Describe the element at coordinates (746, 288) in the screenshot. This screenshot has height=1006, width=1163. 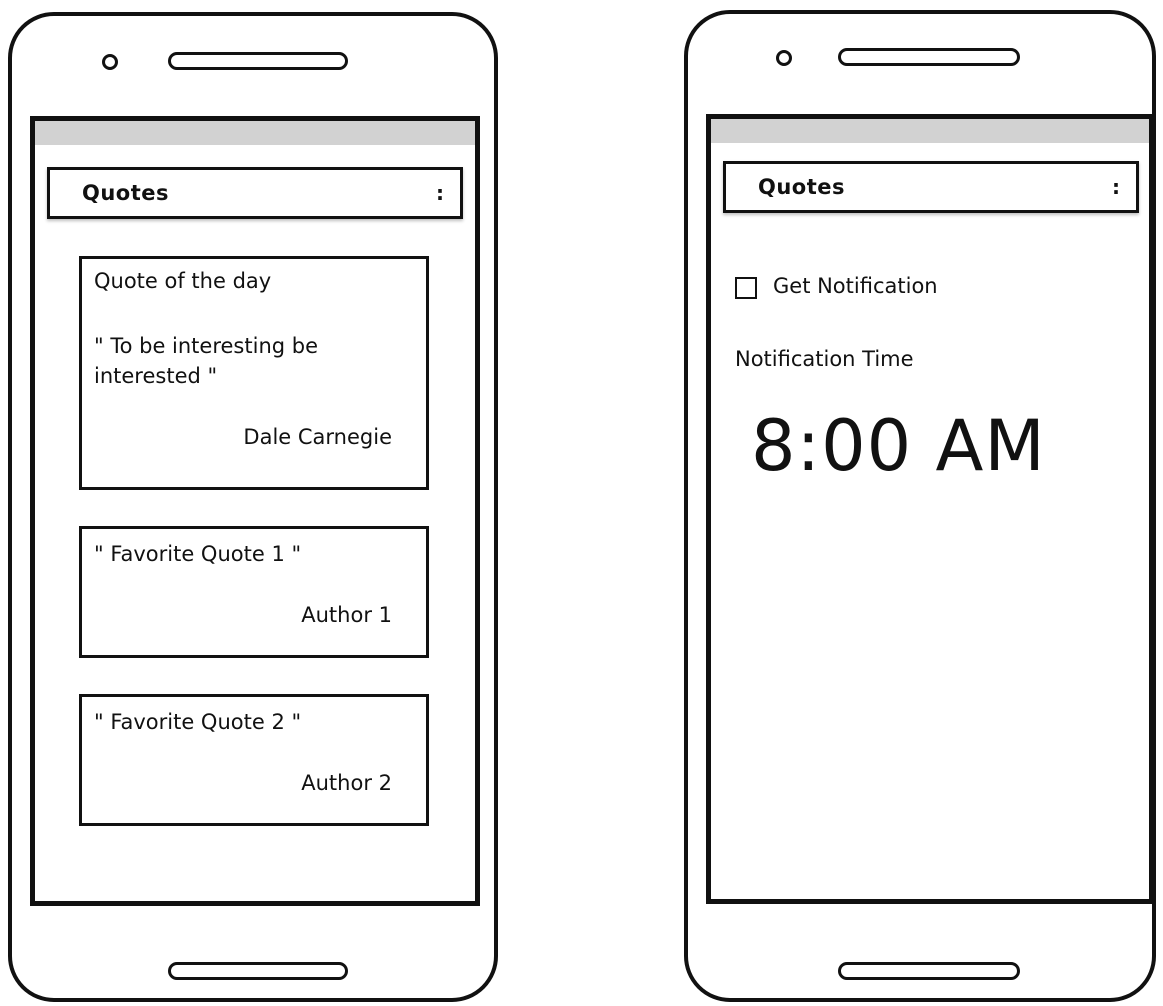
I see `get-notification-checkbox` at that location.